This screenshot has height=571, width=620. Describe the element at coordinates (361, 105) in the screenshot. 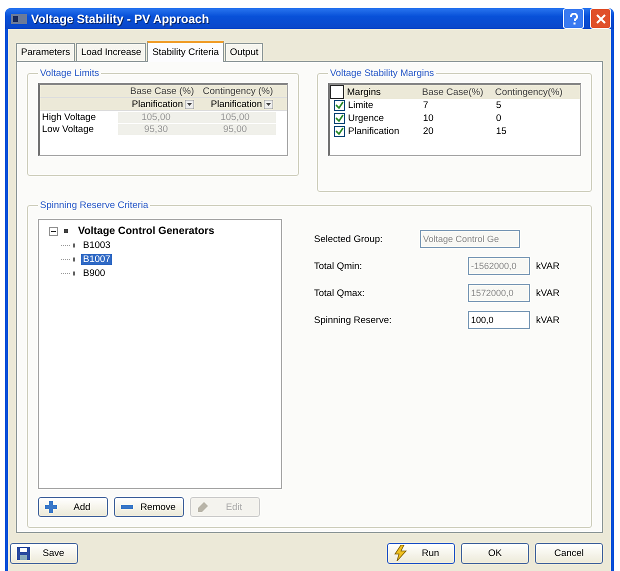

I see `table-cell-text: Limite` at that location.